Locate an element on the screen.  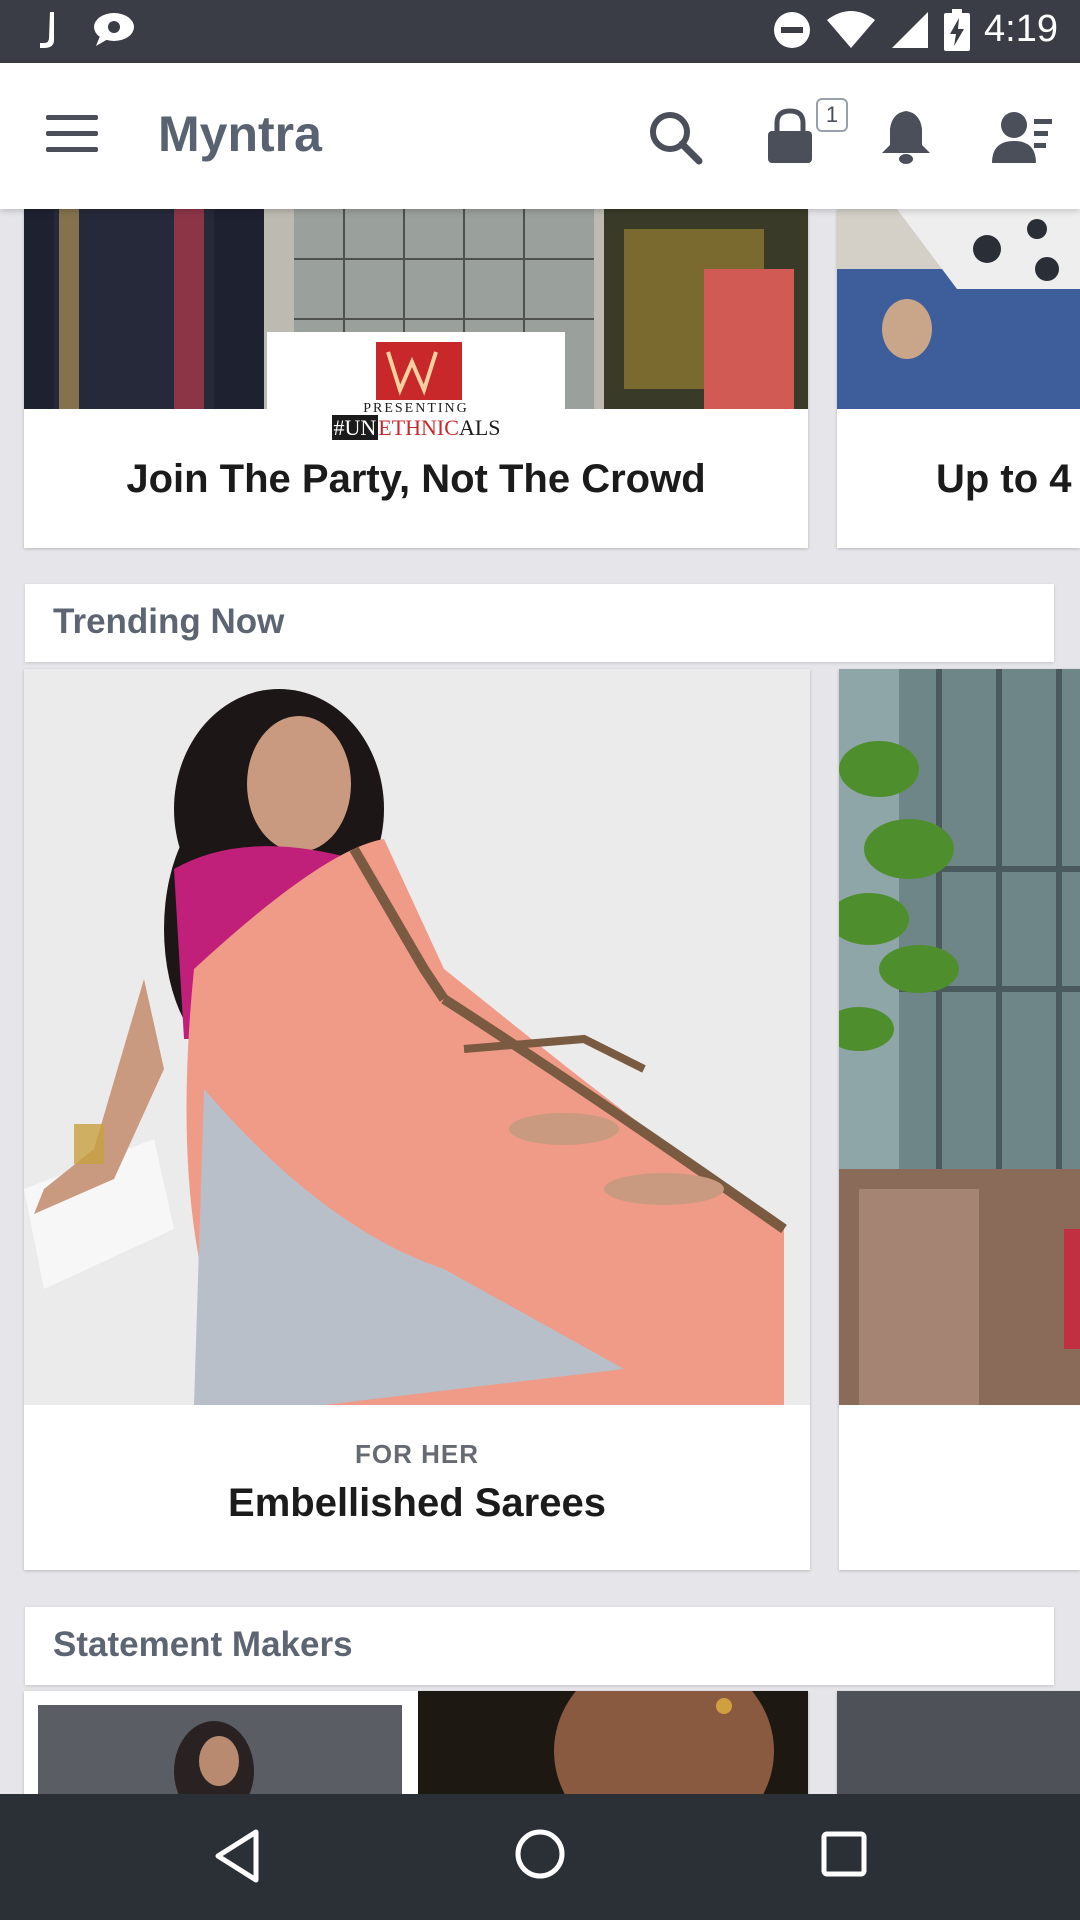
wifi-icon is located at coordinates (851, 29).